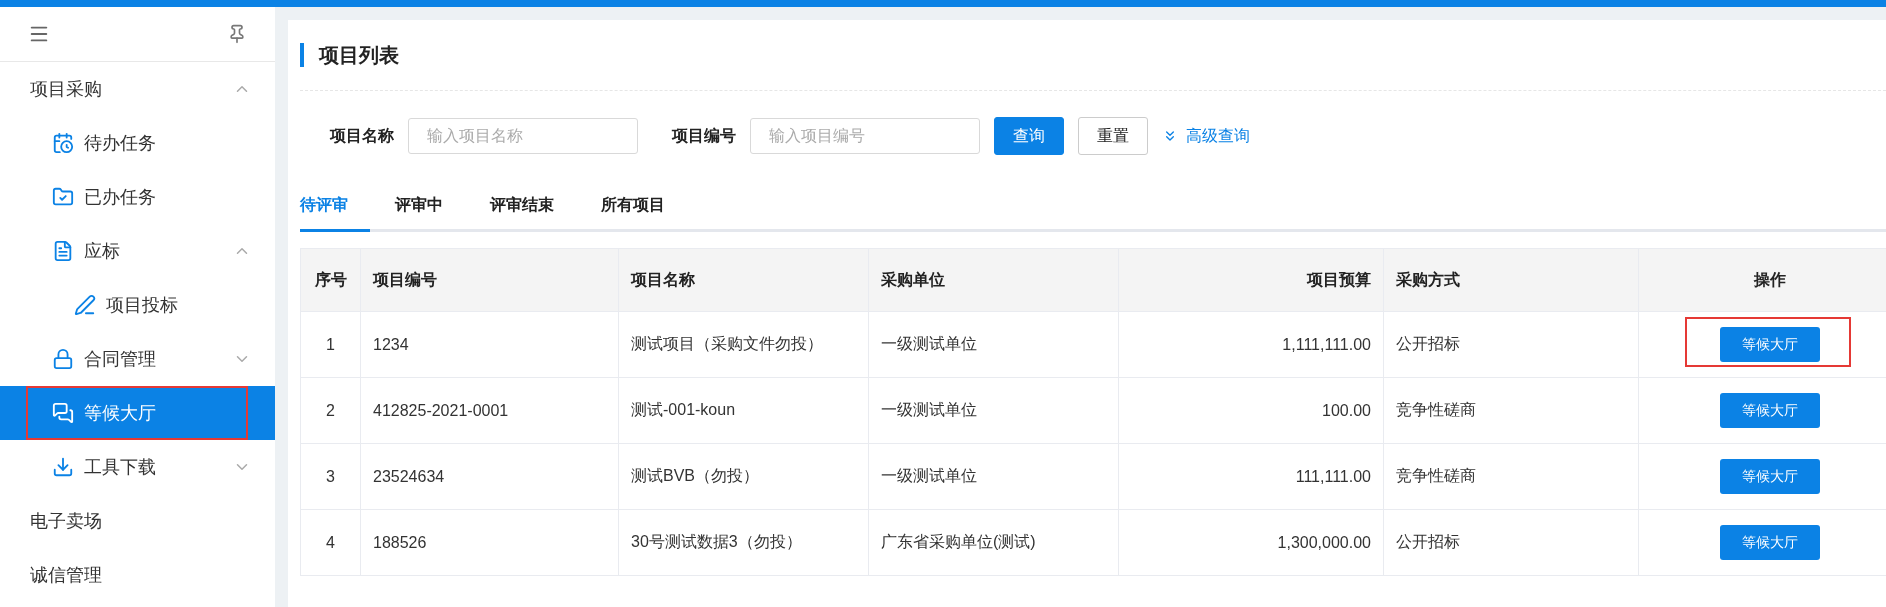 Image resolution: width=1886 pixels, height=607 pixels. I want to click on reset-button: 重置, so click(1113, 136).